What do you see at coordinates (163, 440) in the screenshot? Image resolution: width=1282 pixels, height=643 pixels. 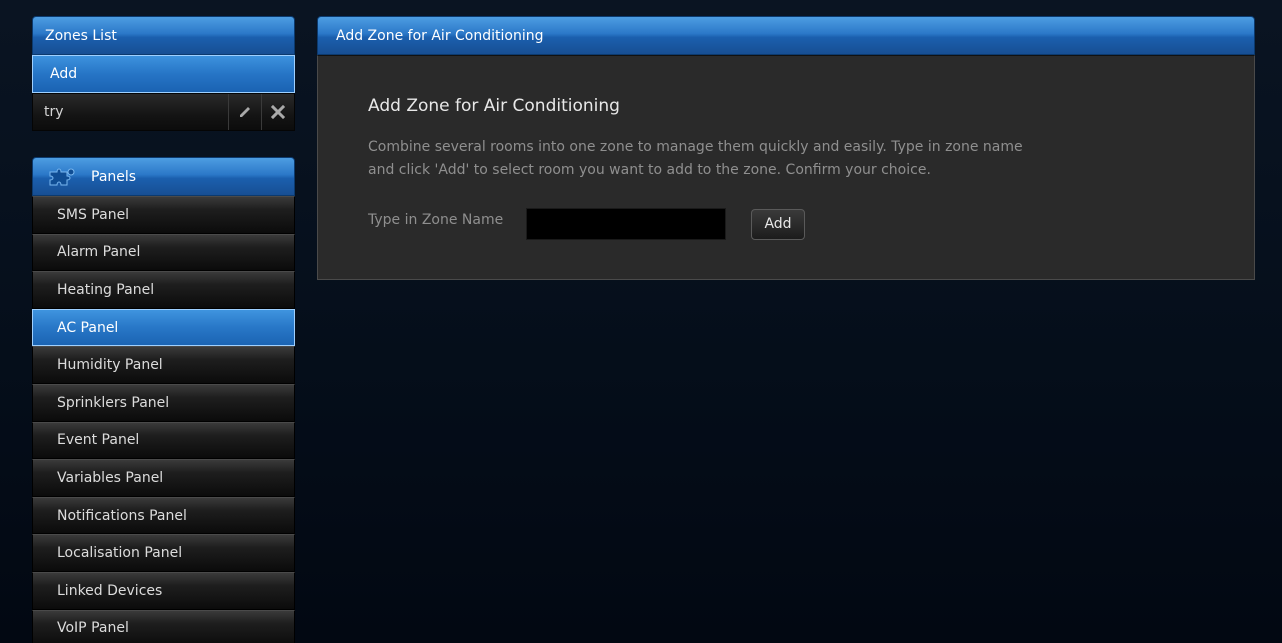 I see `panel-item-event-panel: Event Panel` at bounding box center [163, 440].